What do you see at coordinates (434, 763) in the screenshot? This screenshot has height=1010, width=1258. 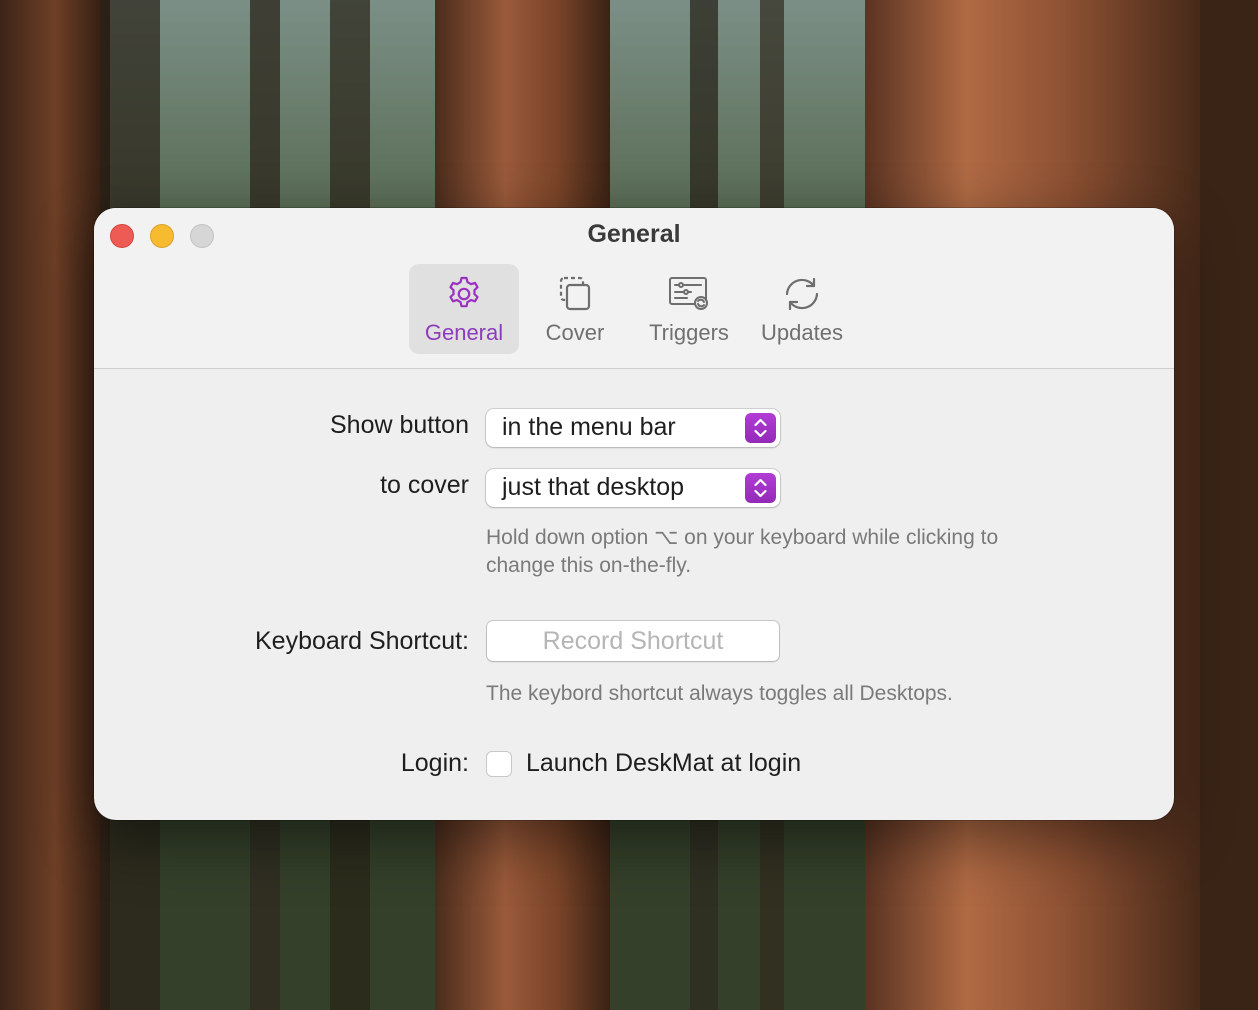 I see `login-label: Login:` at bounding box center [434, 763].